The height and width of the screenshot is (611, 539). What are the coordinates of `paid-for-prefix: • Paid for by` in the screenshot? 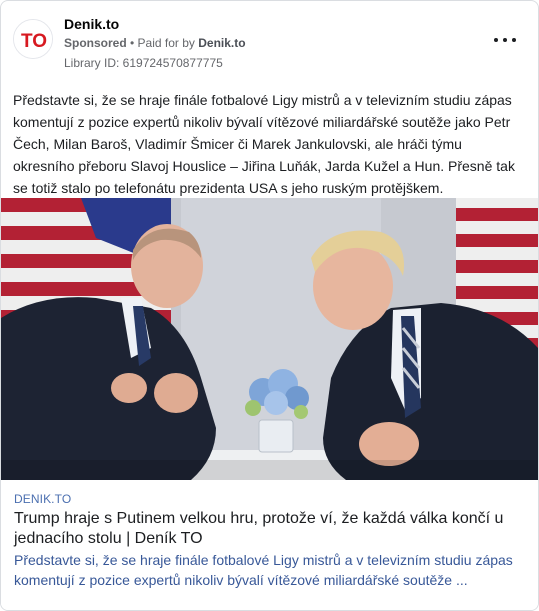 It's located at (162, 43).